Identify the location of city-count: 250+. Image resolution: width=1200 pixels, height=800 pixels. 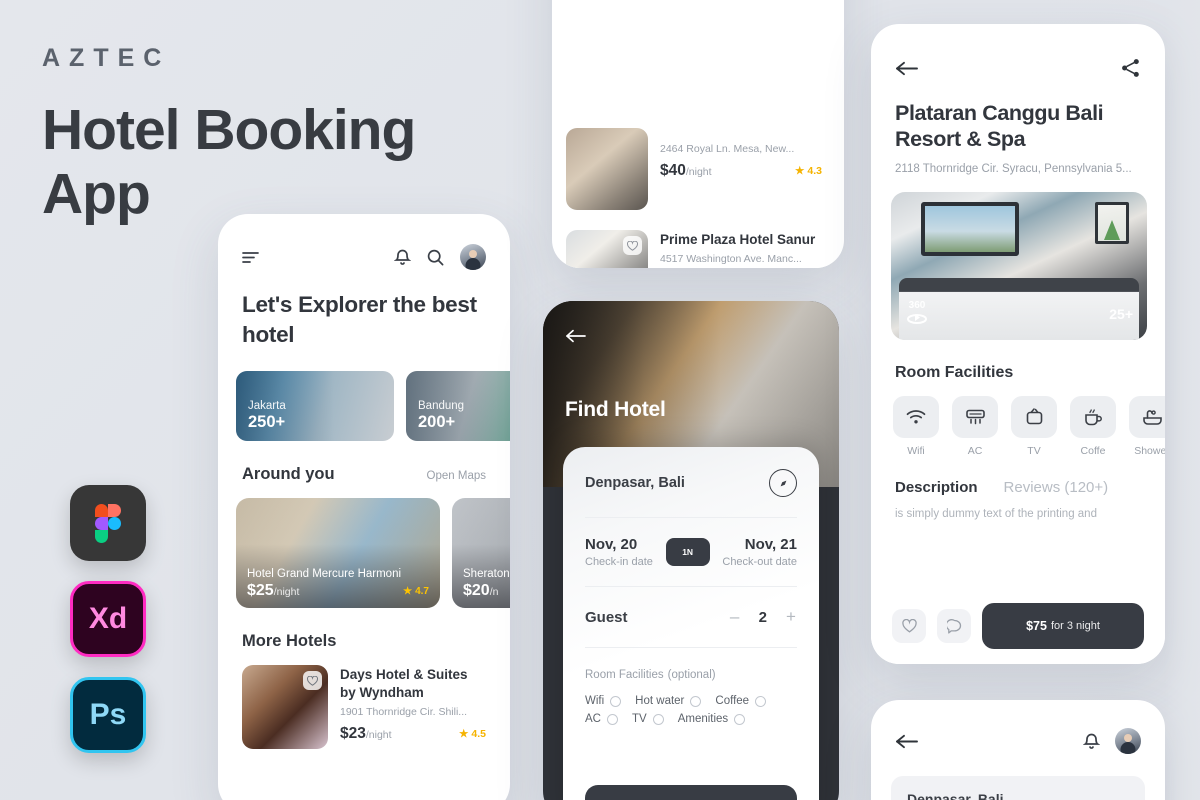
(267, 422).